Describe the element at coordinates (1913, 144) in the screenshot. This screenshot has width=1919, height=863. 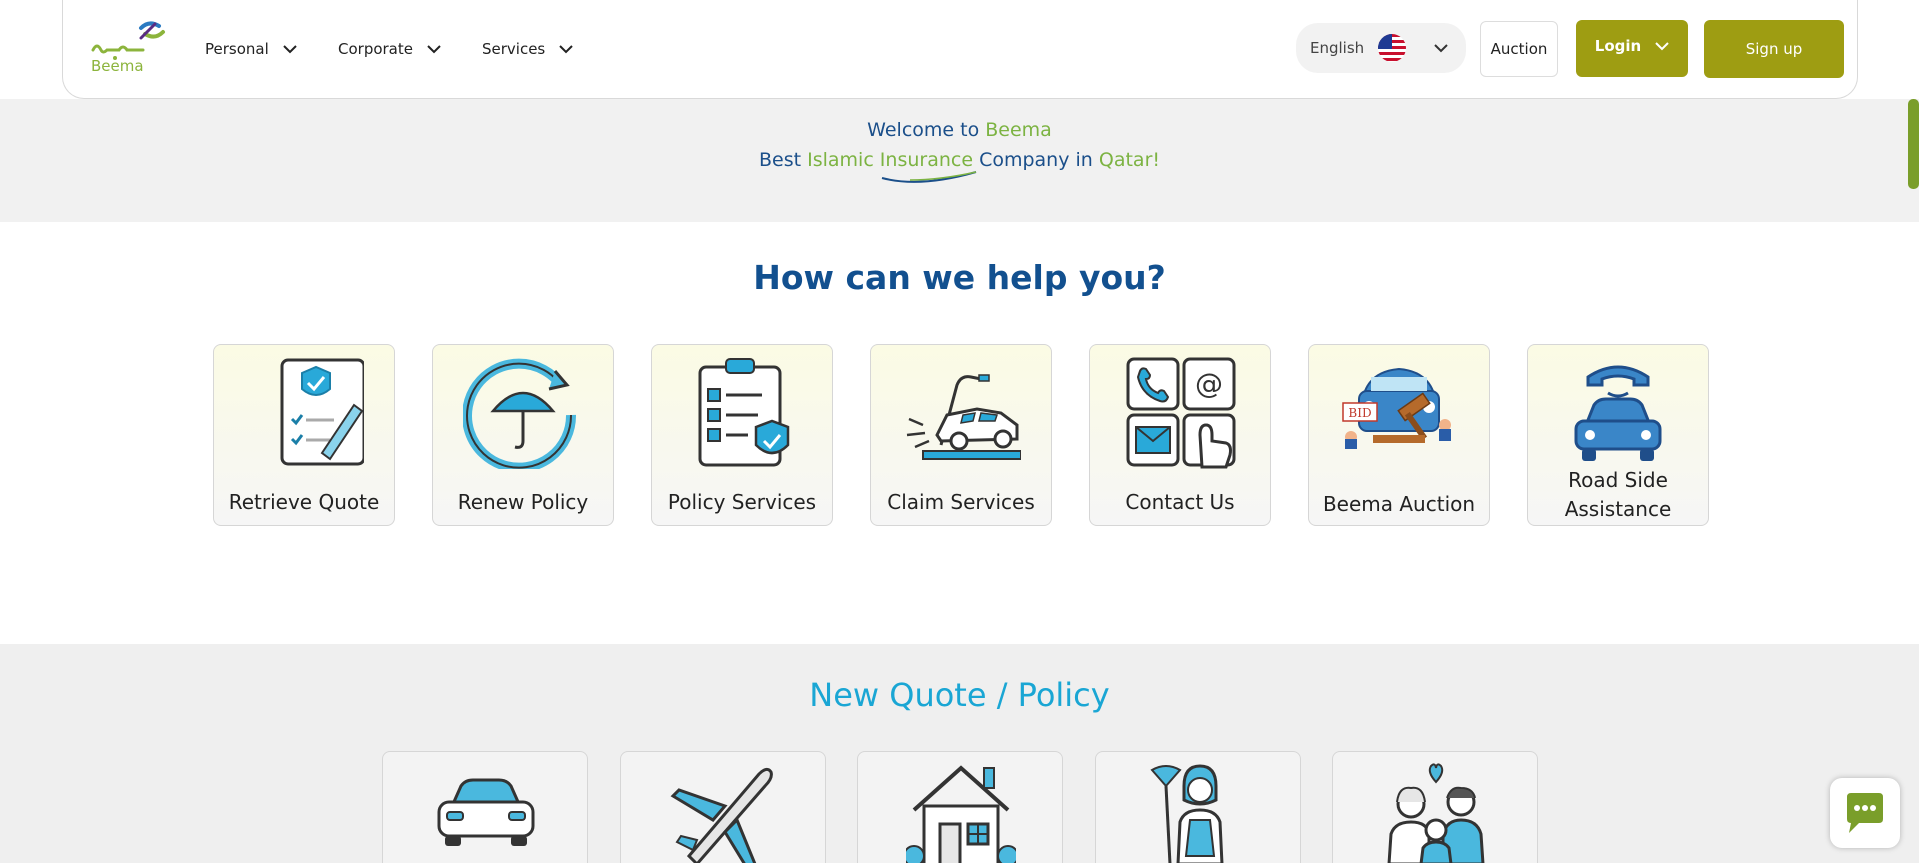
I see `page-scrollbar` at that location.